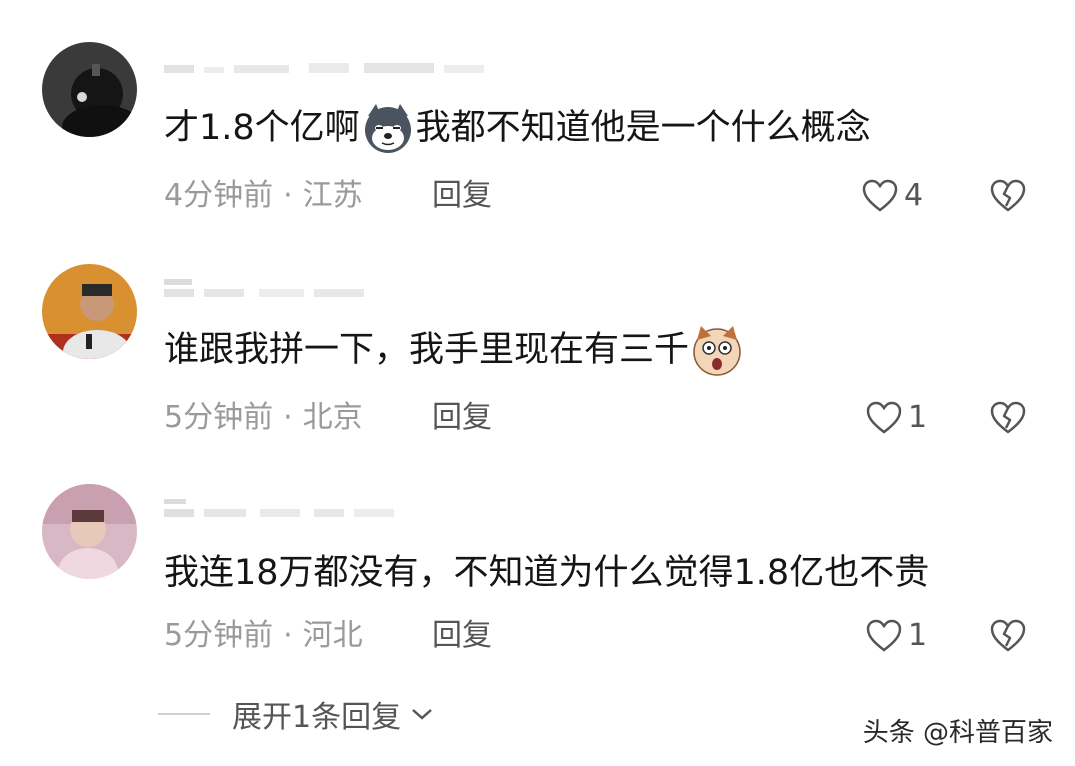 This screenshot has height=766, width=1075. I want to click on comment-meta: 4分钟前 · 江苏, so click(263, 196).